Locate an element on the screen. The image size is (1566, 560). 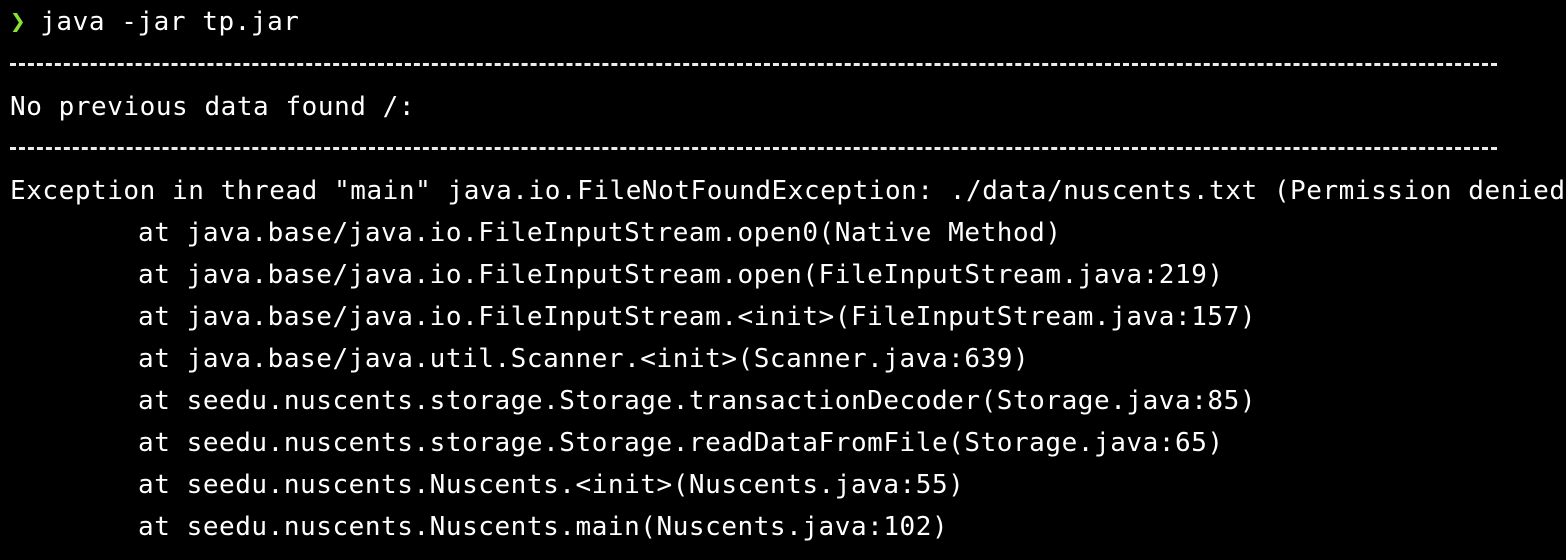
command-text: java -jar tp.jar is located at coordinates (170, 22).